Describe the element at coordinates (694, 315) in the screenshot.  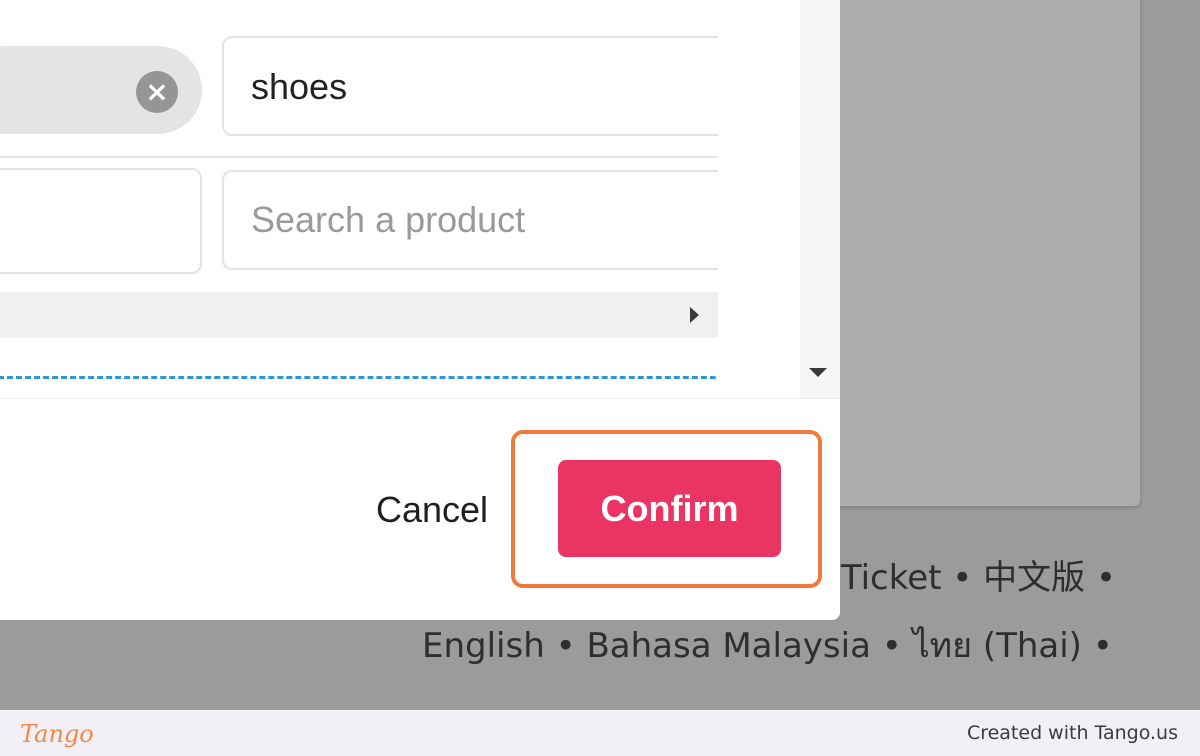
I see `scroll-right-arrow-icon` at that location.